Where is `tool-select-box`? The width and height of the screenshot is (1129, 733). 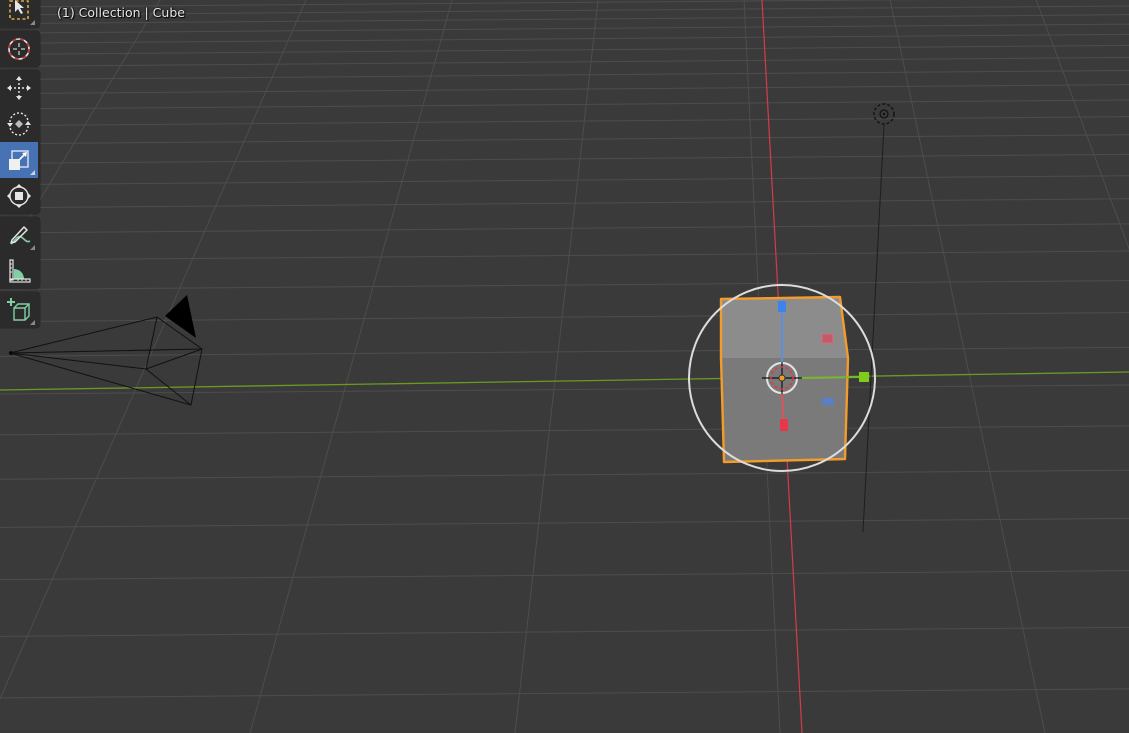
tool-select-box is located at coordinates (19, 14).